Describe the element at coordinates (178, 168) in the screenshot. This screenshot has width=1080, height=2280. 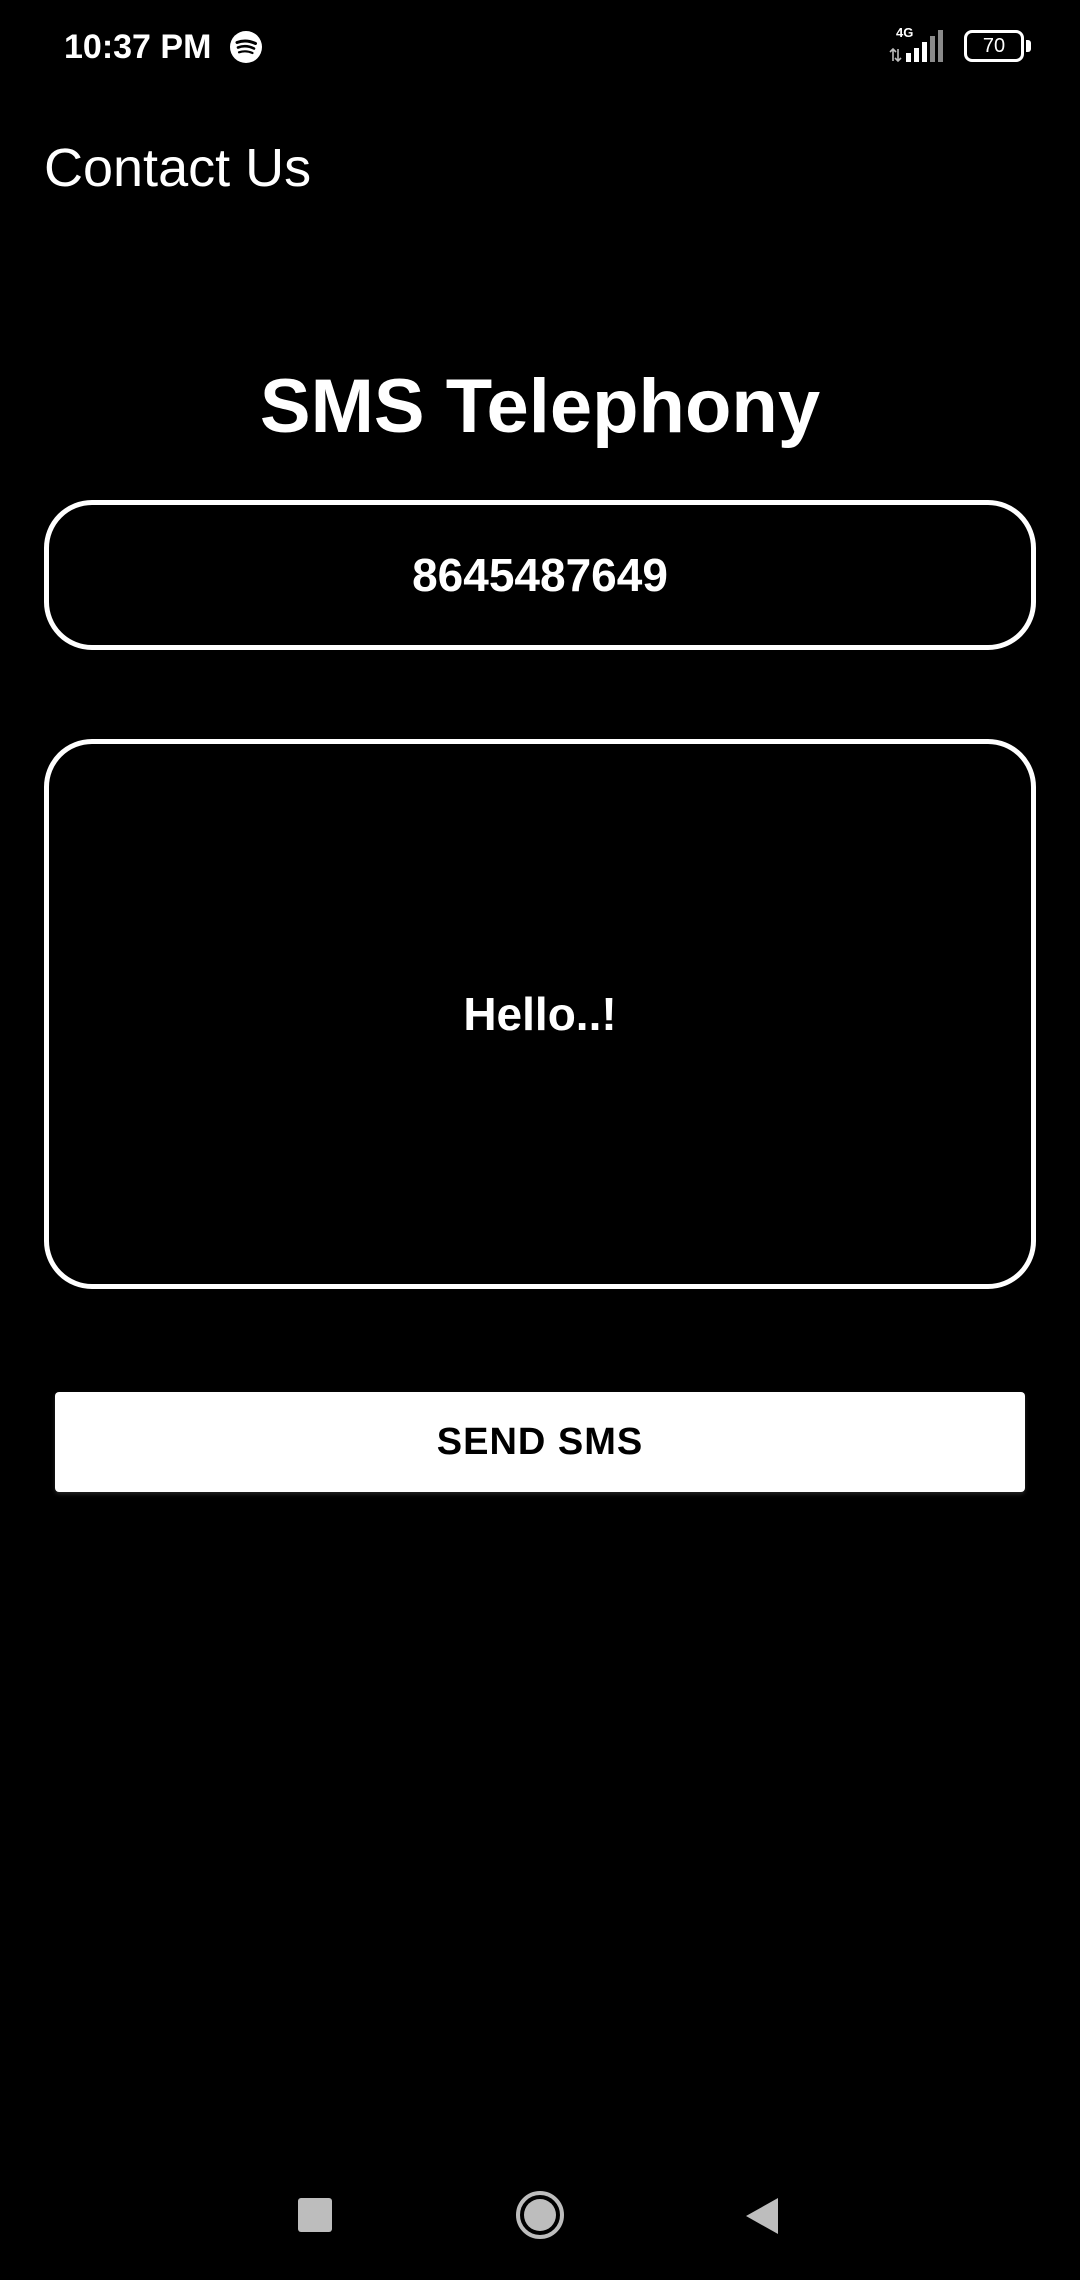
I see `app-bar-title: Contact Us` at that location.